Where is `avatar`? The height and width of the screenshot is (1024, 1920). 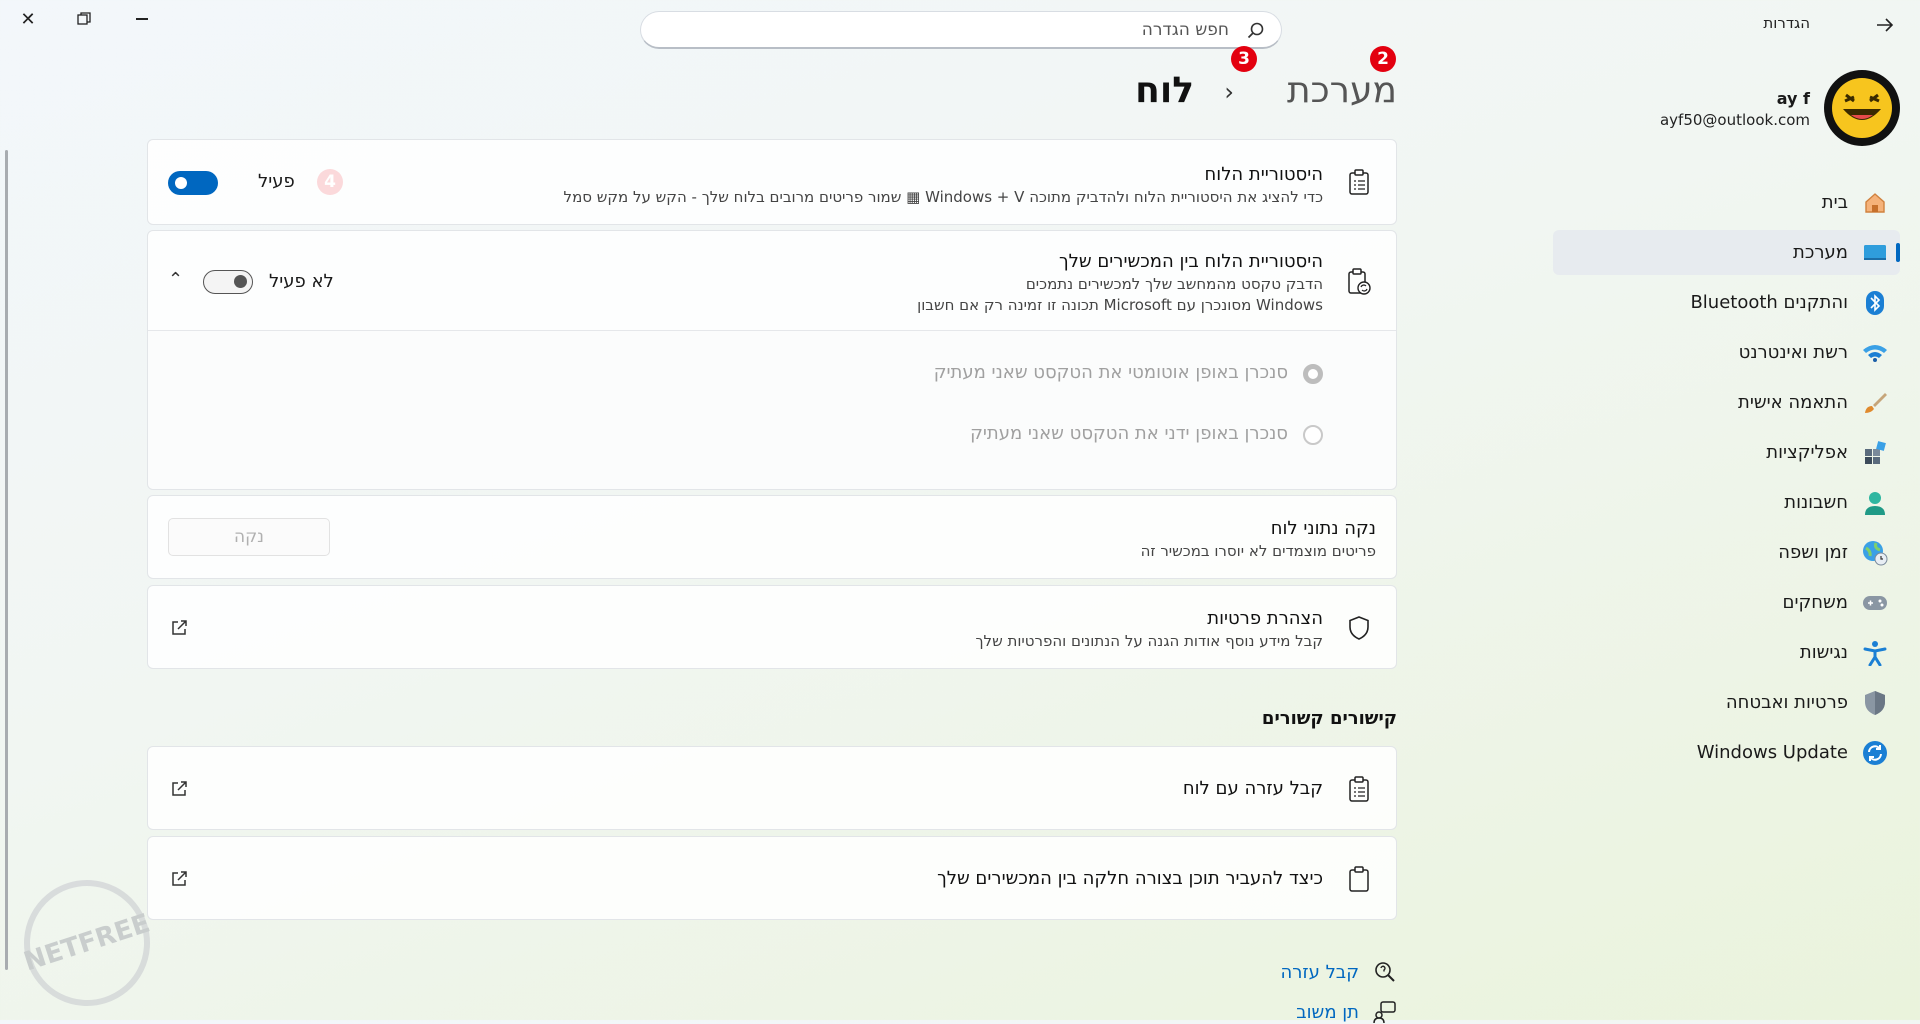
avatar is located at coordinates (1862, 108).